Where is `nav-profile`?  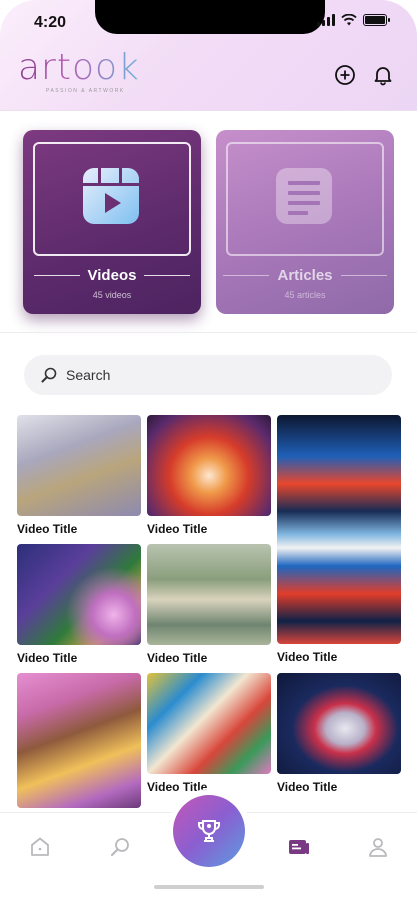 nav-profile is located at coordinates (378, 847).